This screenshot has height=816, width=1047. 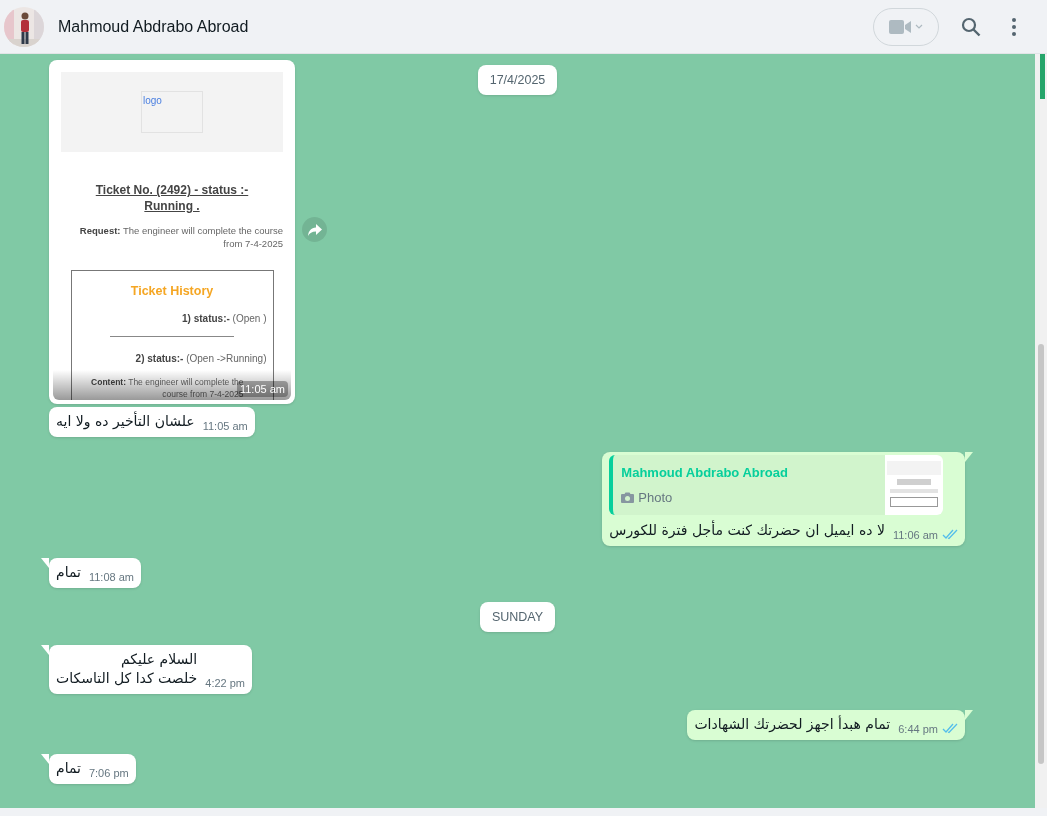 What do you see at coordinates (172, 291) in the screenshot?
I see `history-title: Ticket History` at bounding box center [172, 291].